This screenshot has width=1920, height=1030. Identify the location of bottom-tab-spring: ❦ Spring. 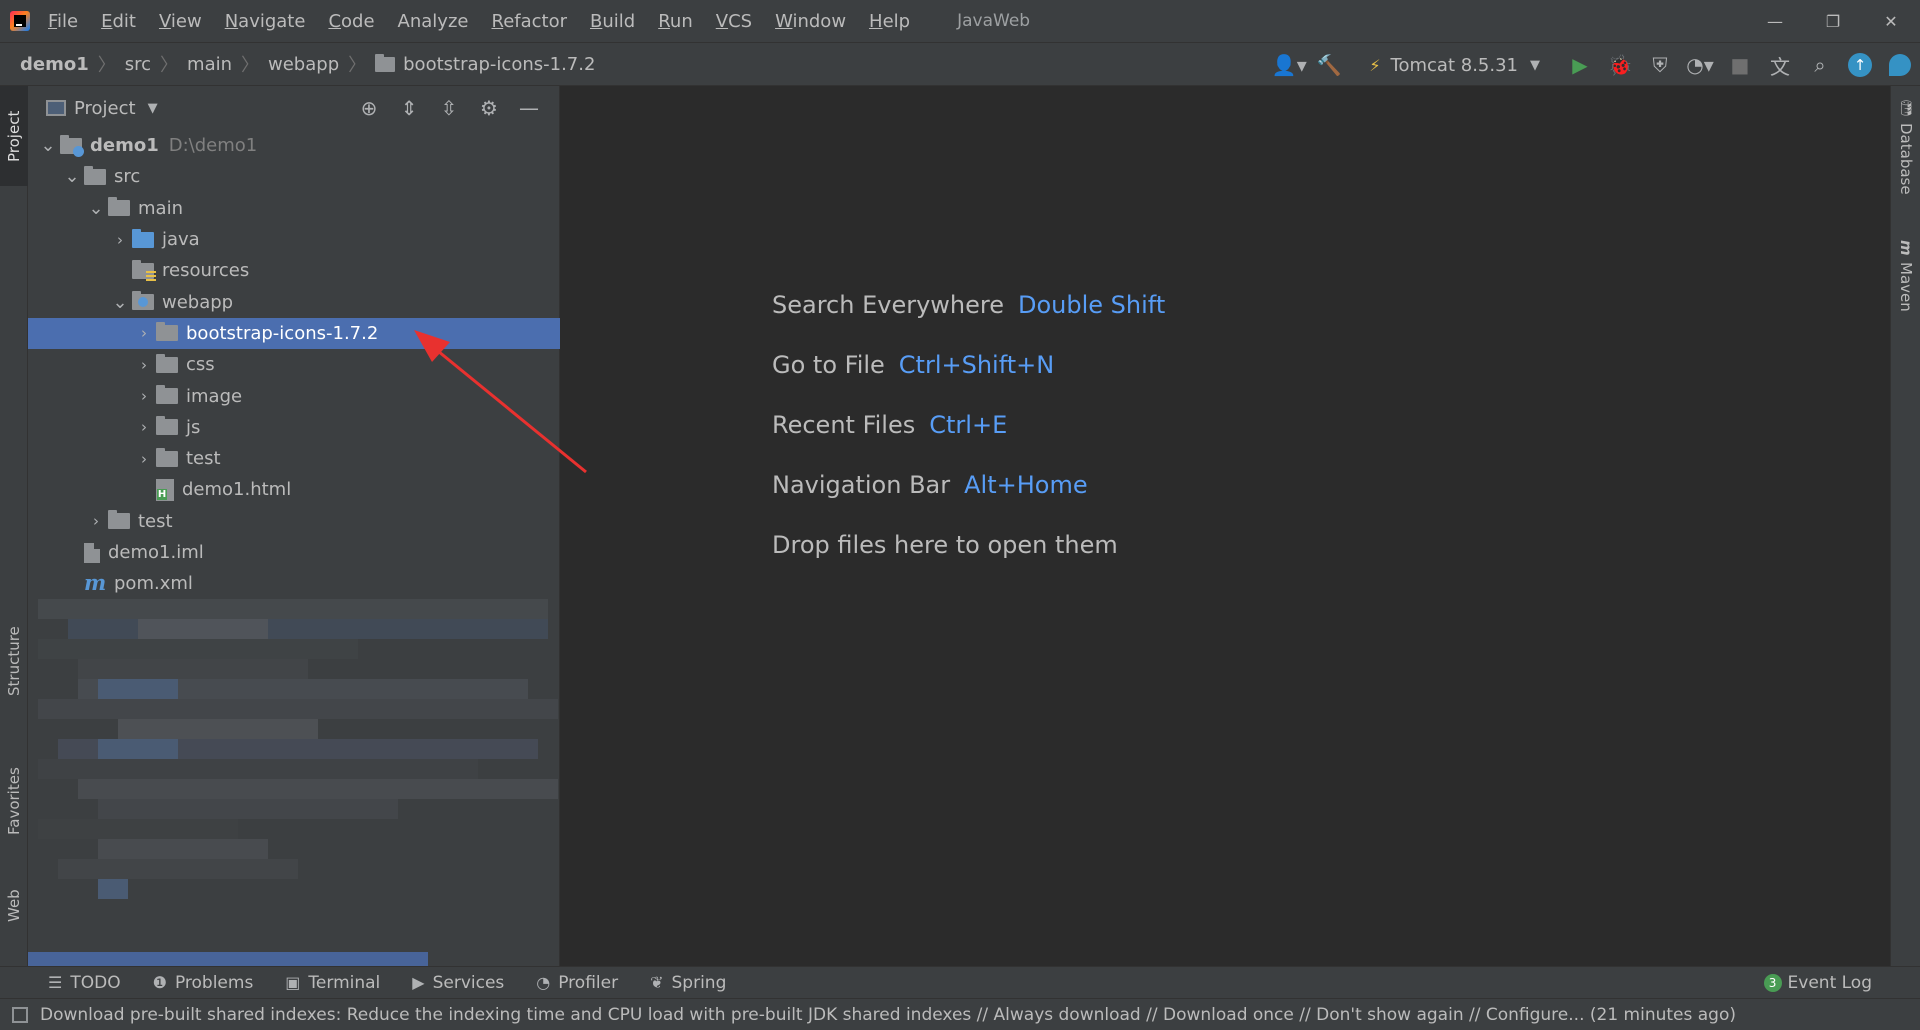
(688, 983).